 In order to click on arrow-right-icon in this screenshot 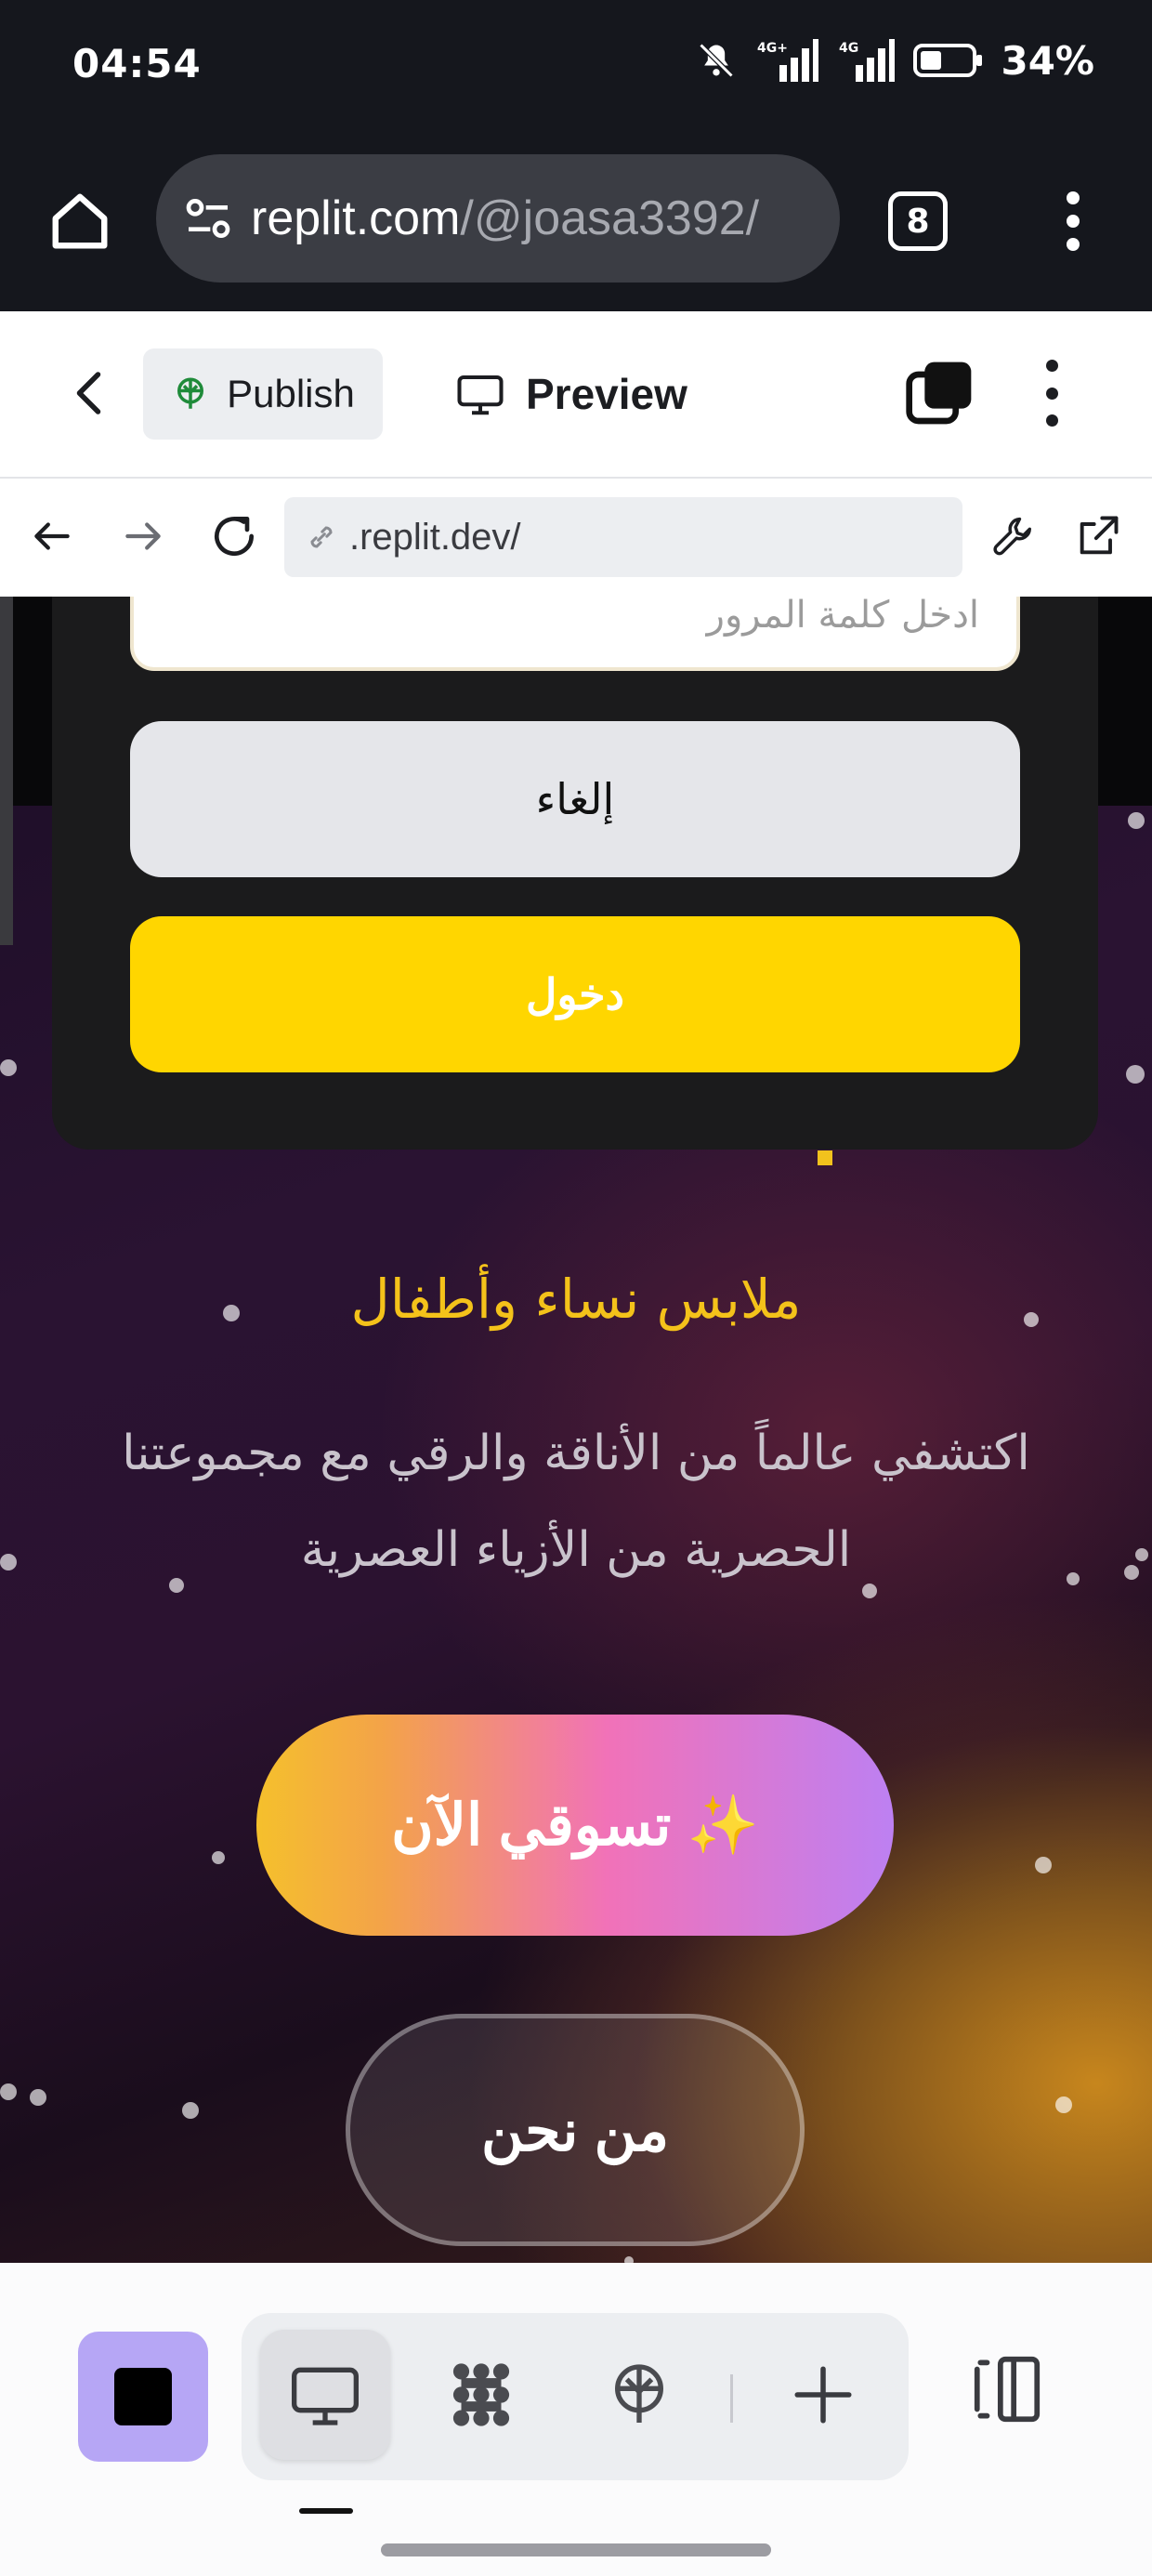, I will do `click(143, 536)`.